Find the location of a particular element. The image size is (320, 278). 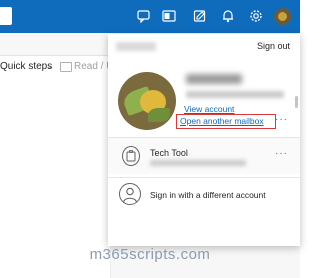

chevron-down-icon: ⌄ is located at coordinates (49, 66).